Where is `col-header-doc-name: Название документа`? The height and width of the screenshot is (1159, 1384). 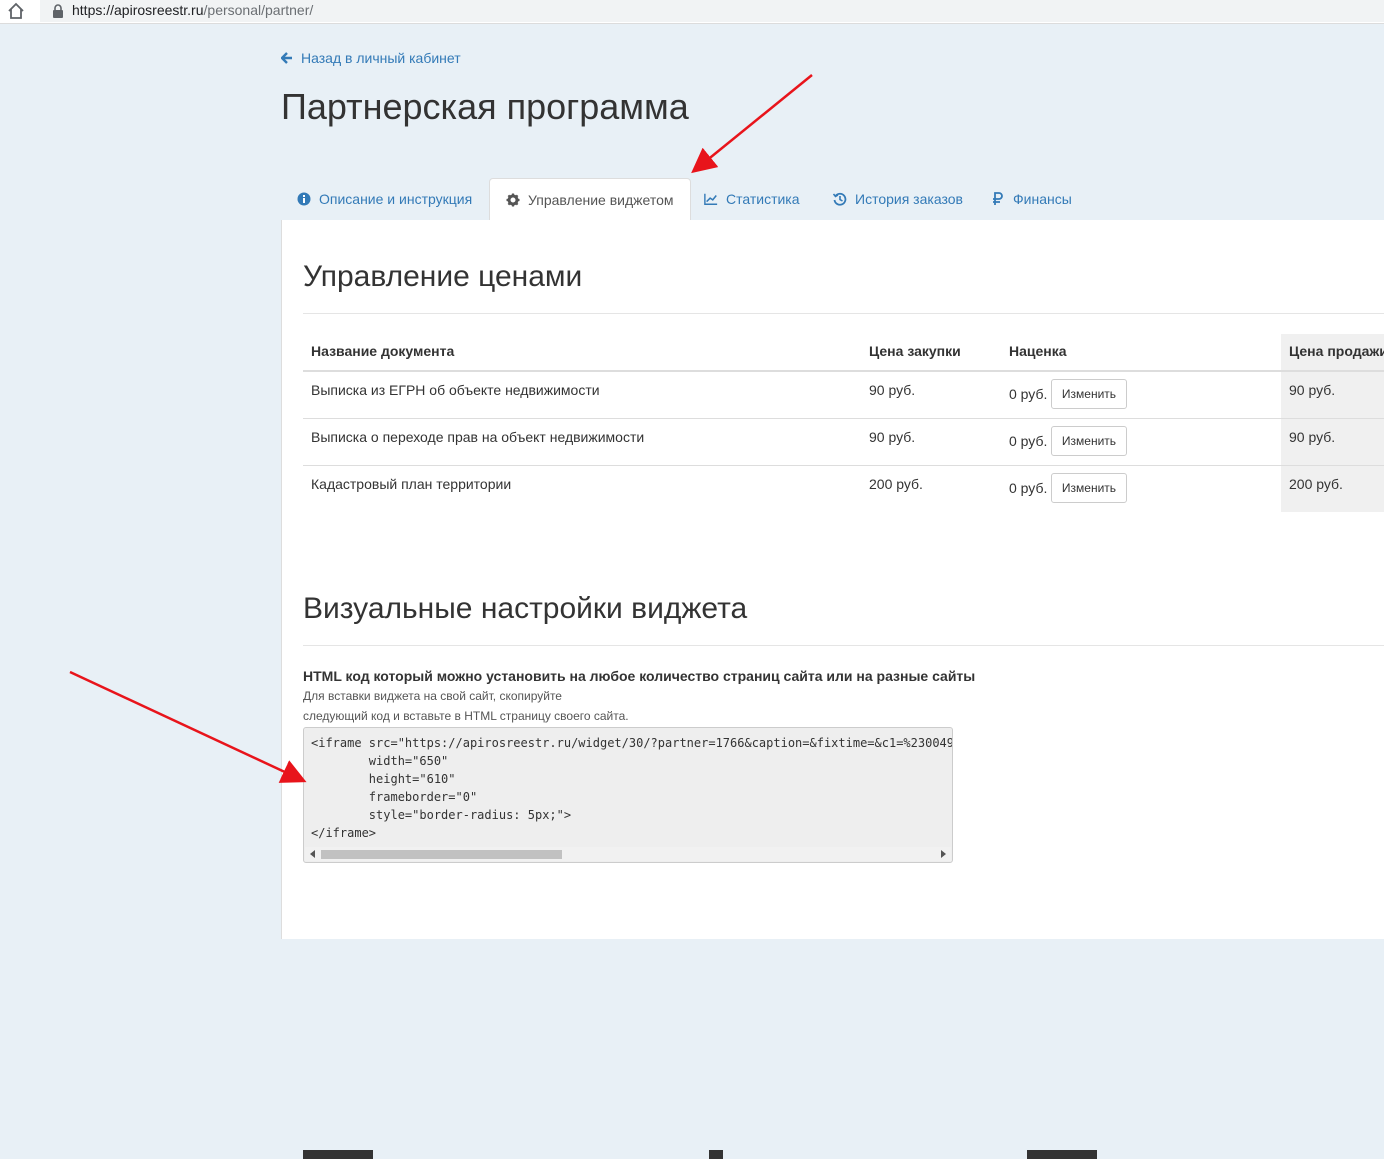
col-header-doc-name: Название документа is located at coordinates (383, 351).